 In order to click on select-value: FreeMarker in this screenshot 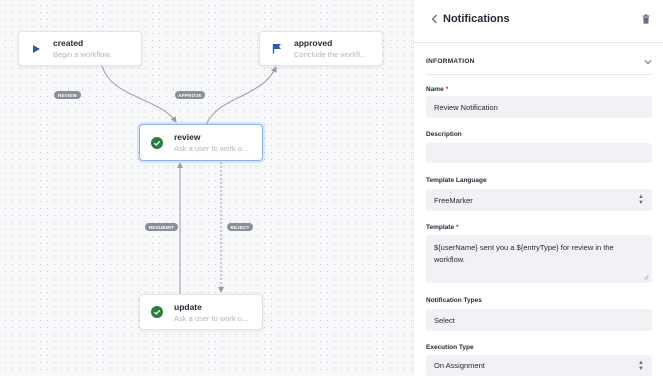, I will do `click(453, 200)`.